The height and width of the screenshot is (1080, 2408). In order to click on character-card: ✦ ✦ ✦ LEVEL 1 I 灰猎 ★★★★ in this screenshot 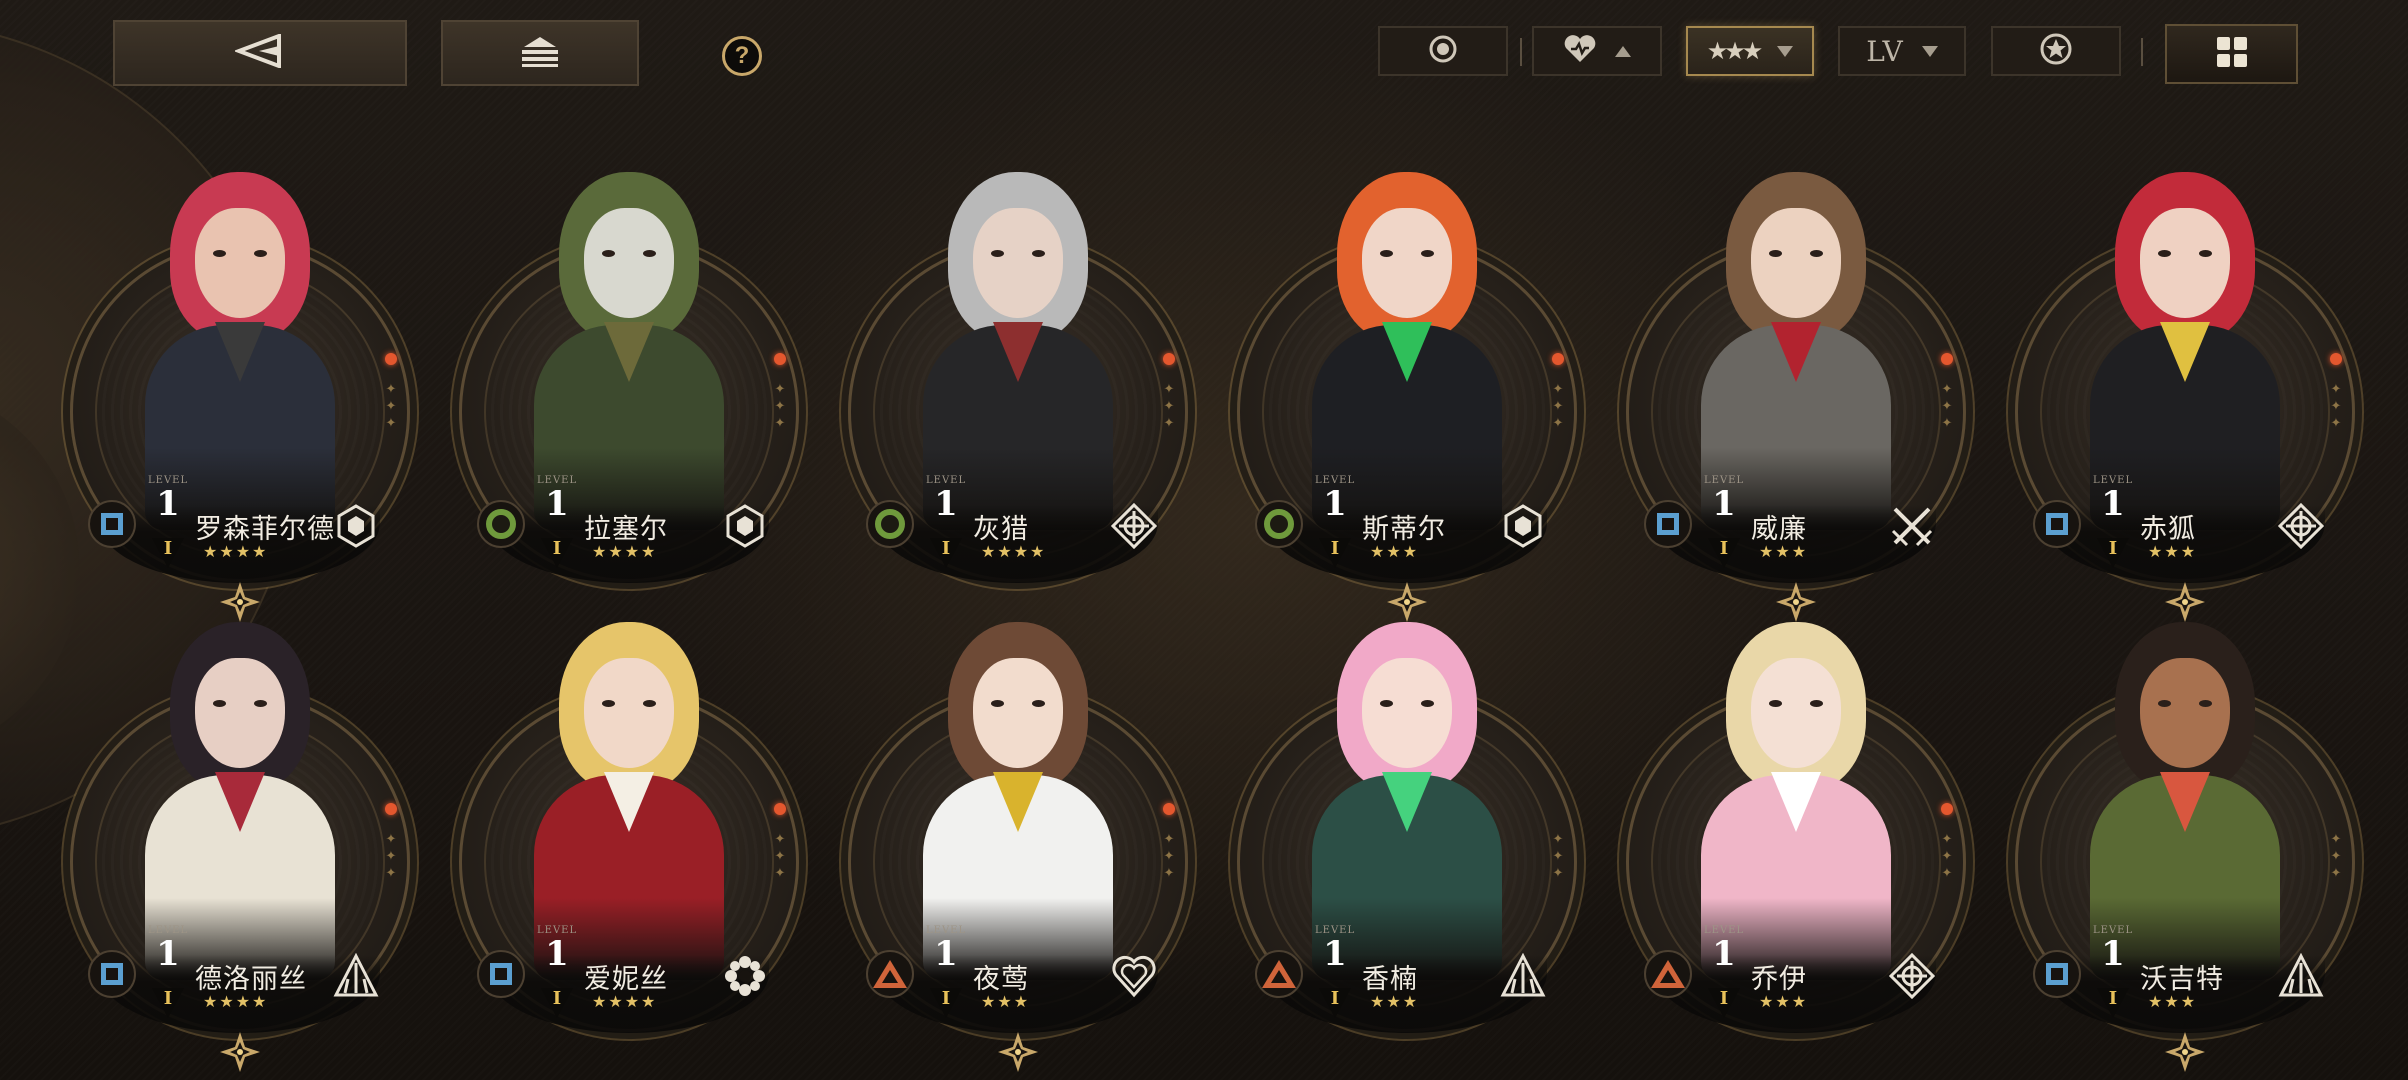, I will do `click(1018, 370)`.